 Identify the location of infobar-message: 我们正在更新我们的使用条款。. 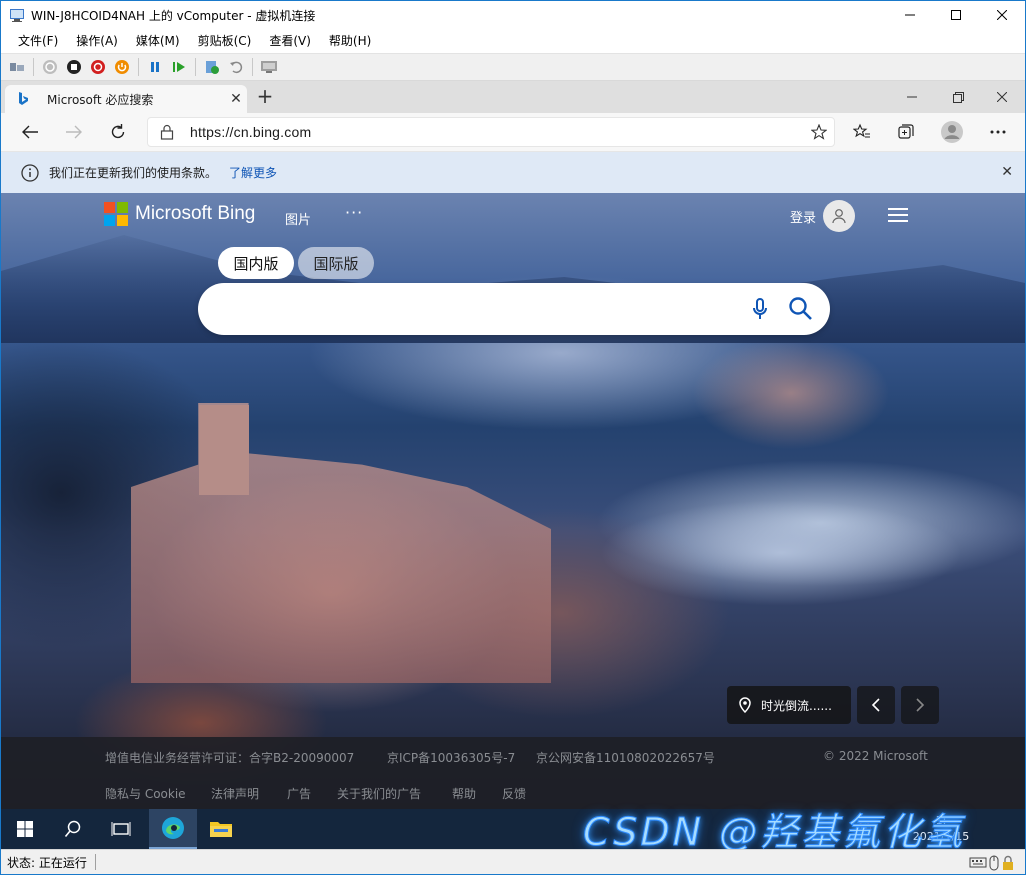
(133, 173).